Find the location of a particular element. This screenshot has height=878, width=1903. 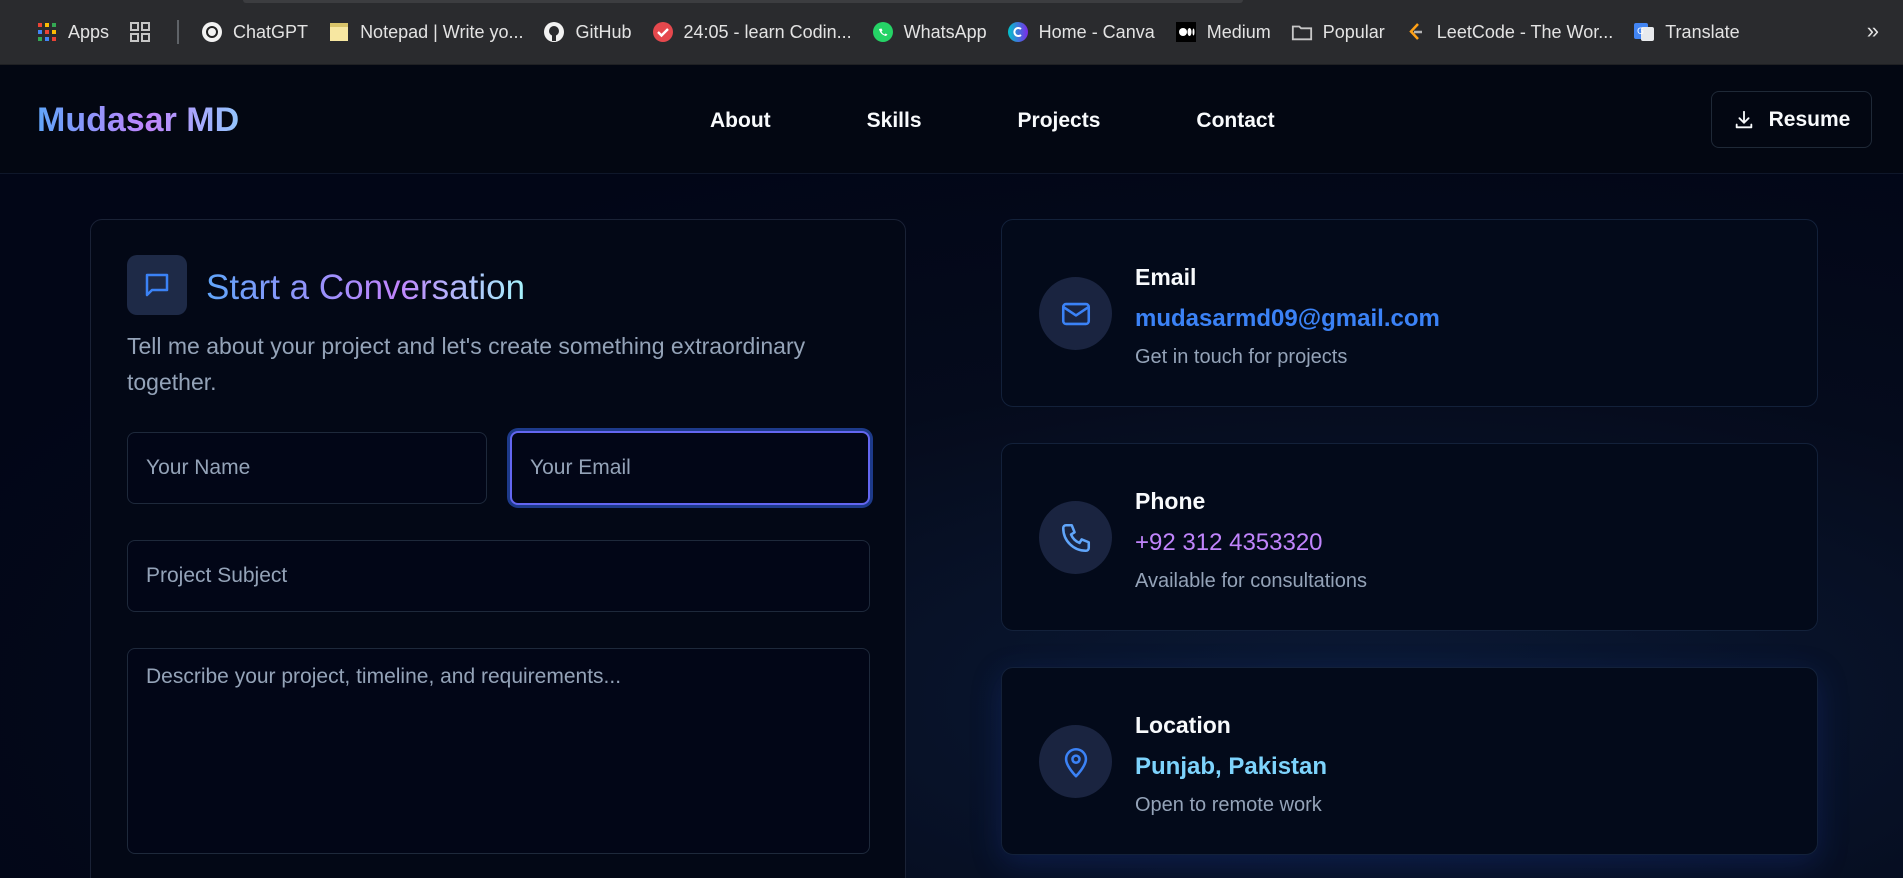

bookmark-medium: Medium is located at coordinates (1223, 32).